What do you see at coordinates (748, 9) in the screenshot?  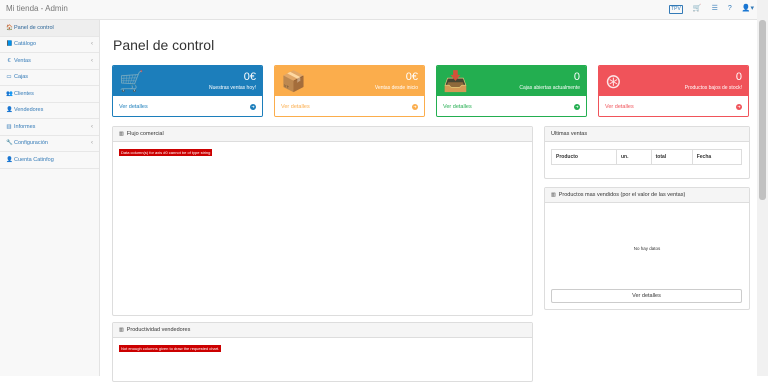 I see `user-menu-icon: 👤▾` at bounding box center [748, 9].